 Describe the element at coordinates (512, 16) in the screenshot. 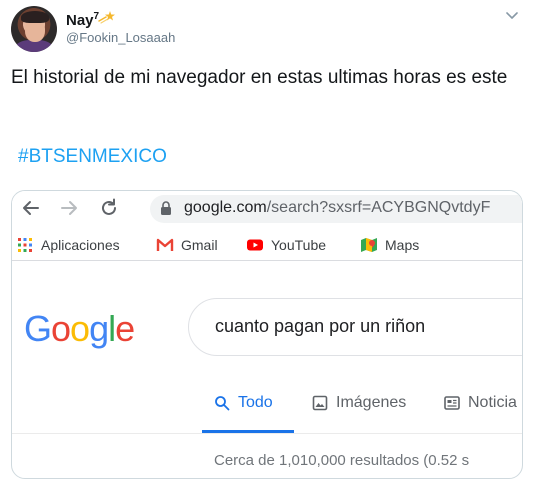

I see `chevron-down-icon` at that location.